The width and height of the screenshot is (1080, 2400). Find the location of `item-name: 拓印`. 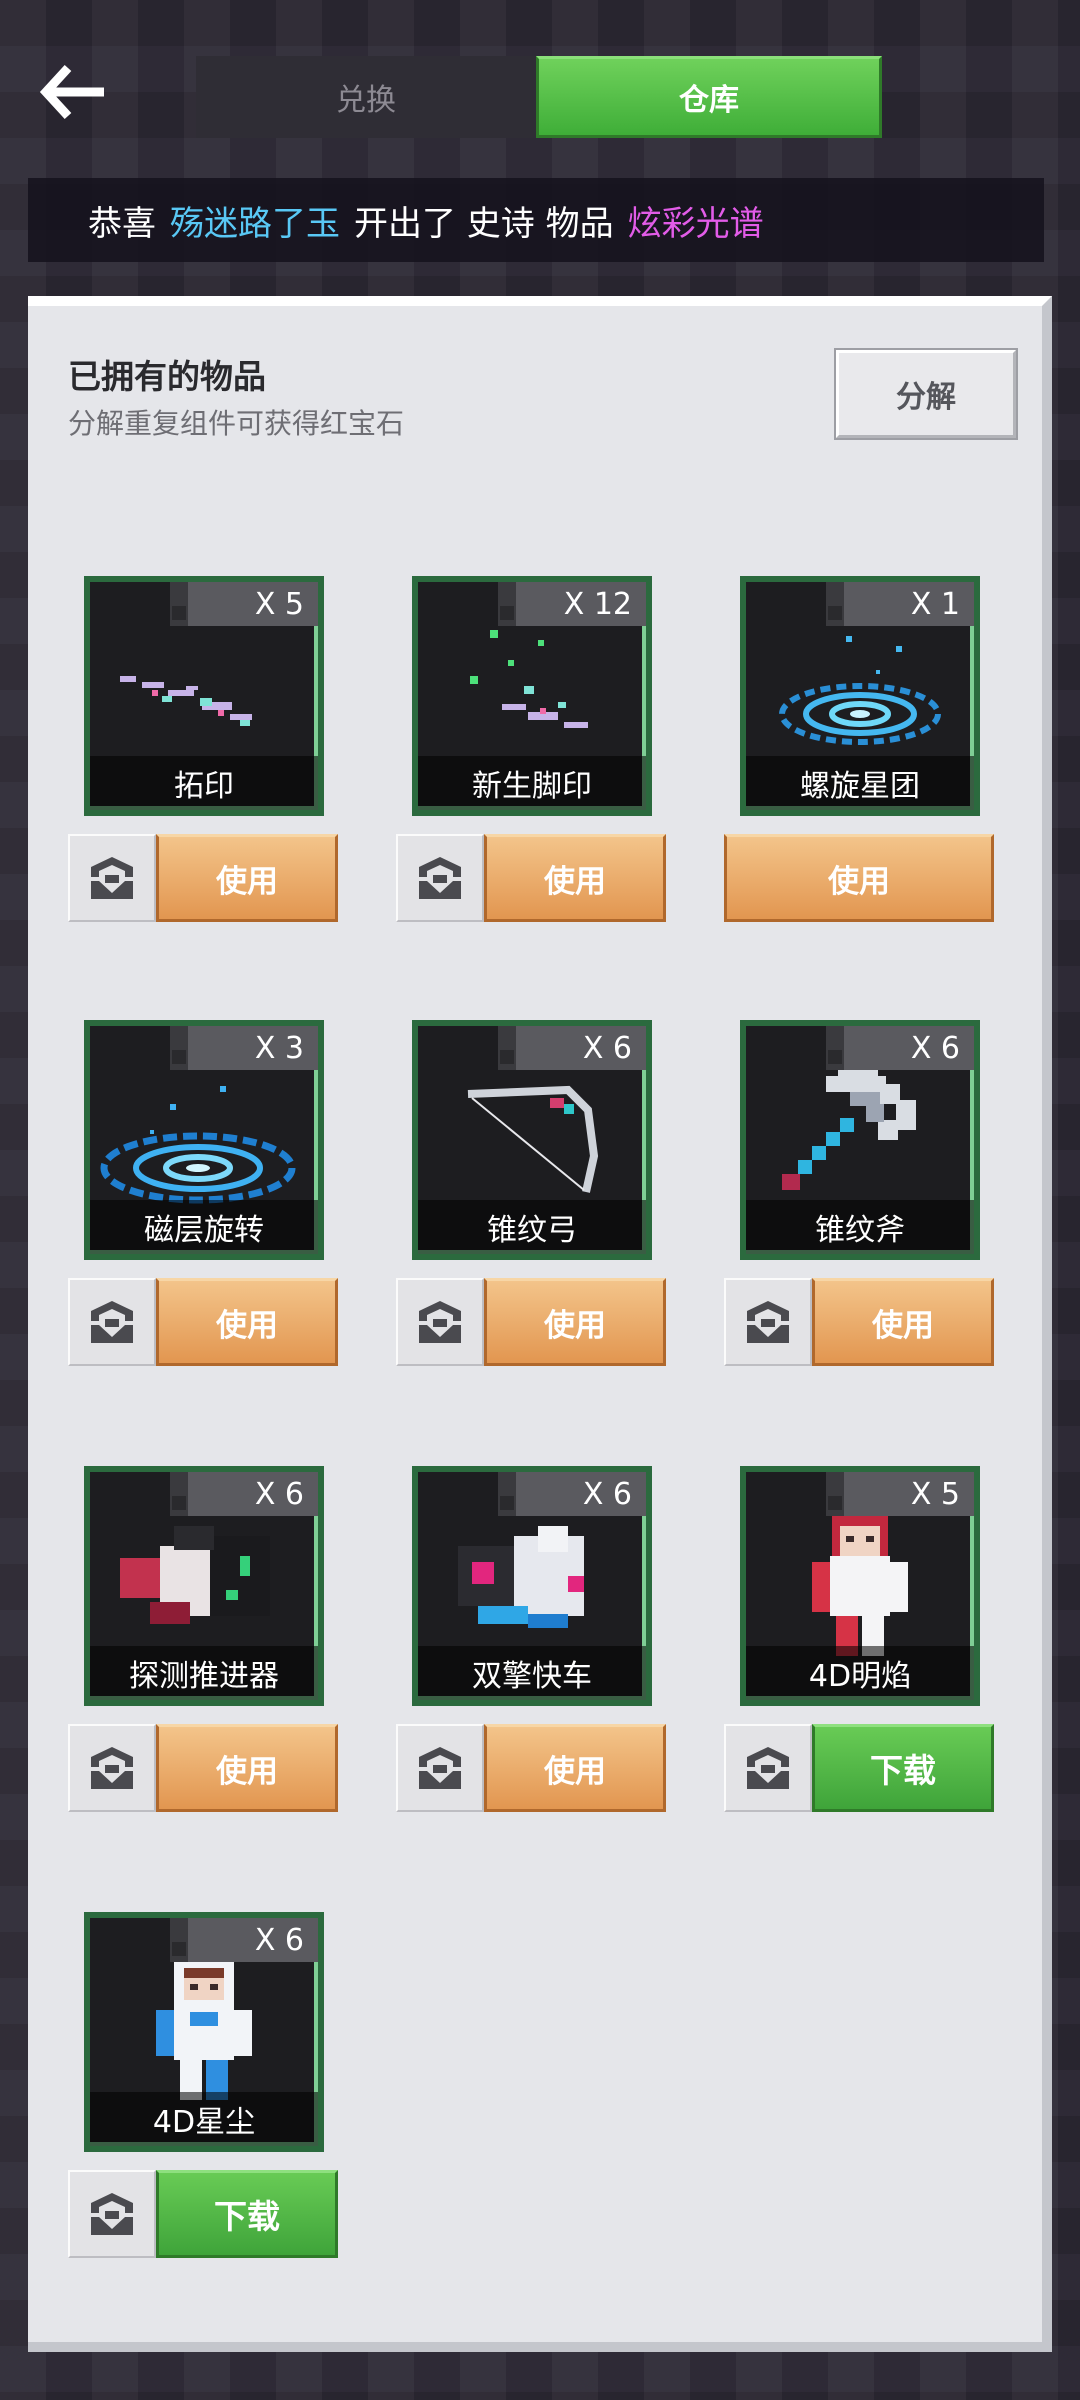

item-name: 拓印 is located at coordinates (204, 783).